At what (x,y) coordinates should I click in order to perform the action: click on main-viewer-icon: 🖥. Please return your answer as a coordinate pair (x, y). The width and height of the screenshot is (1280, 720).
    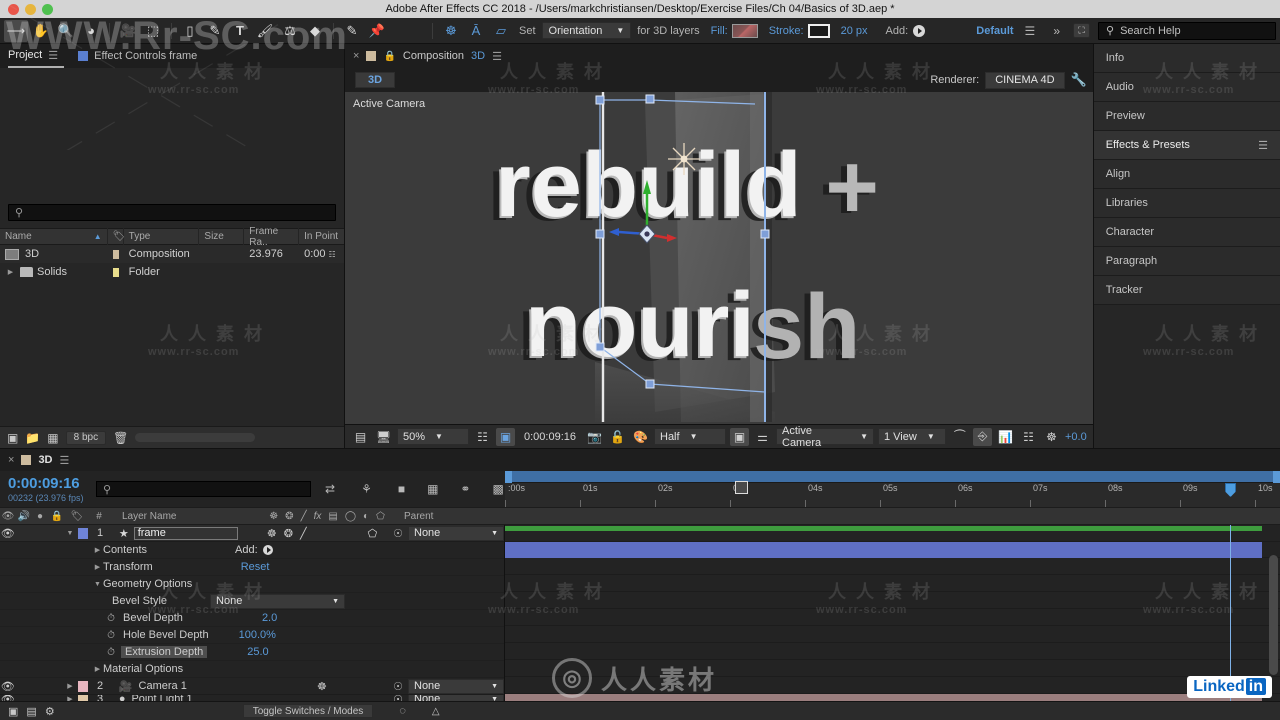
    Looking at the image, I should click on (383, 437).